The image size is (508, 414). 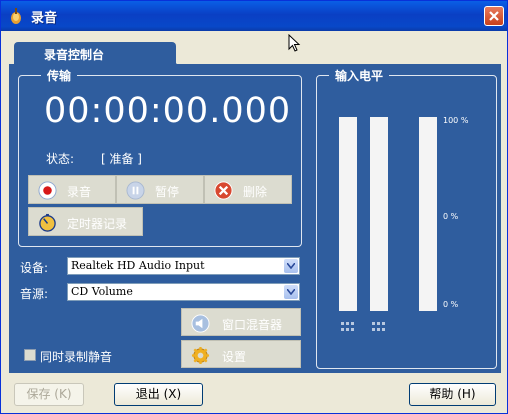 What do you see at coordinates (183, 292) in the screenshot?
I see `source-select: CD Volume` at bounding box center [183, 292].